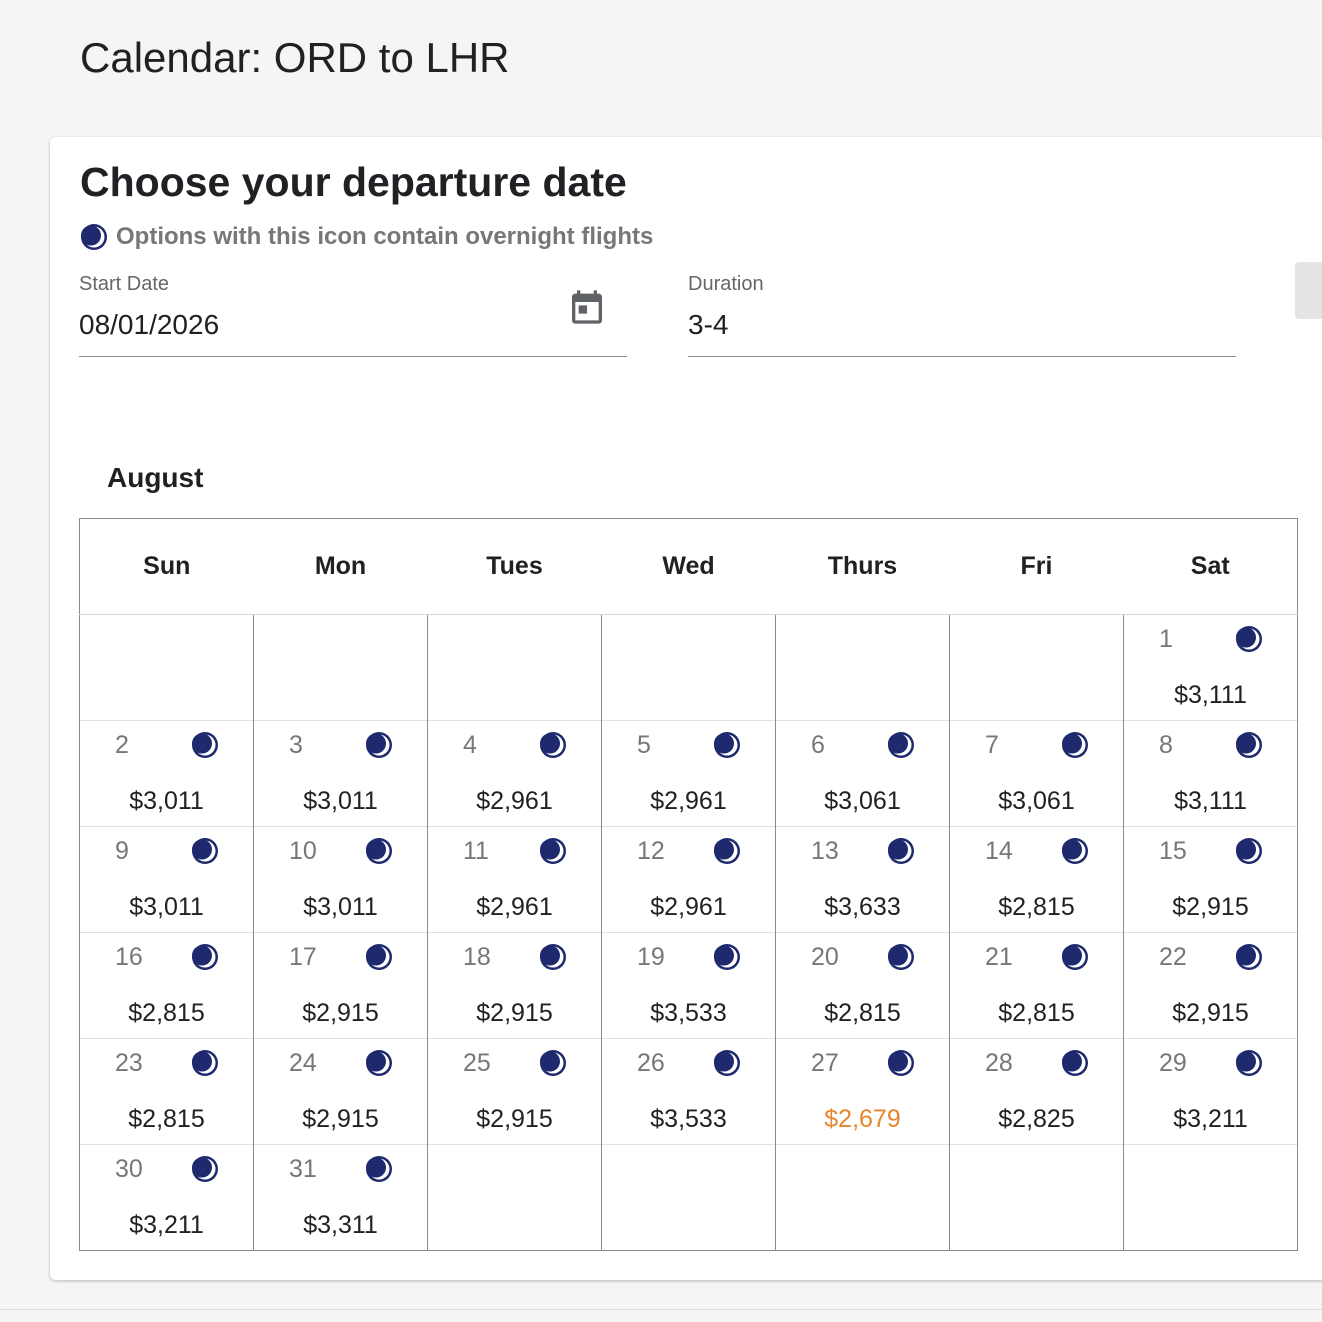 The width and height of the screenshot is (1322, 1322). I want to click on calendar-day-cell: 22 $2,915, so click(1210, 985).